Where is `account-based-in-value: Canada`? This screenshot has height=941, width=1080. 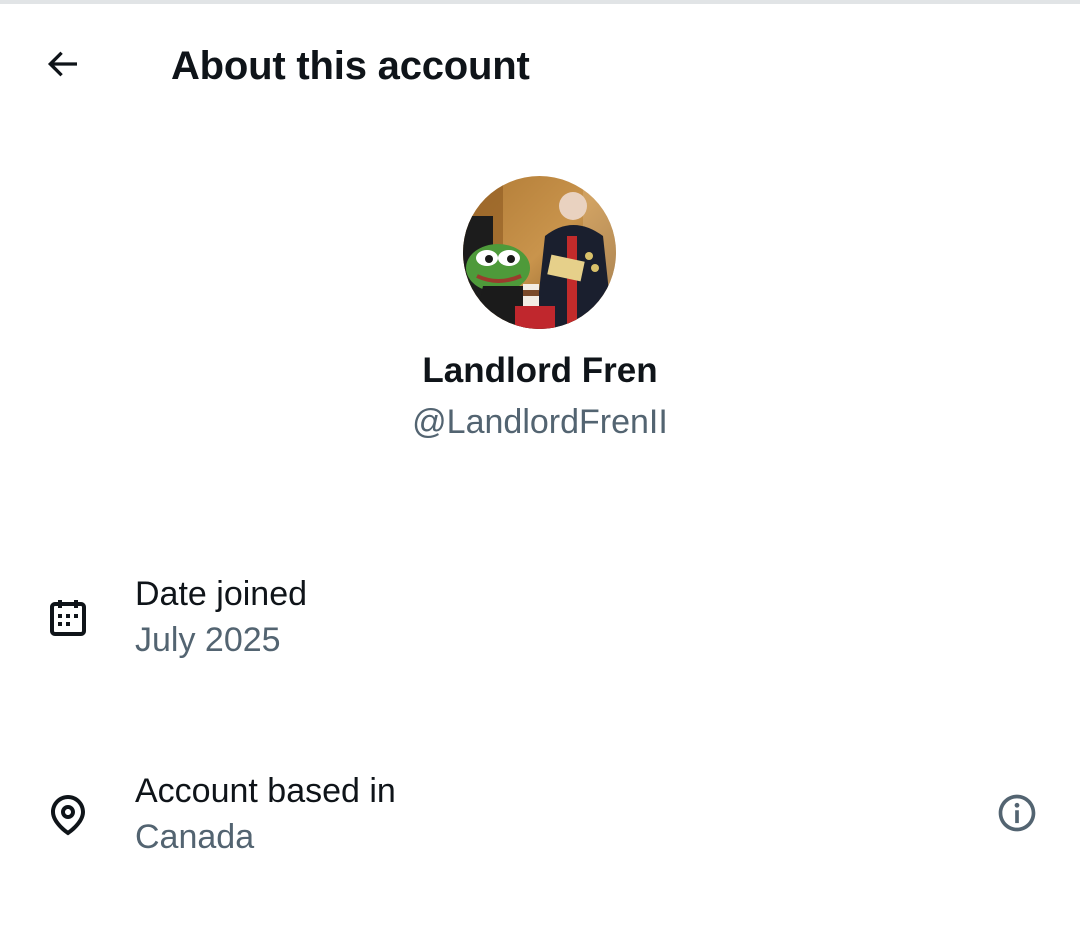 account-based-in-value: Canada is located at coordinates (195, 837).